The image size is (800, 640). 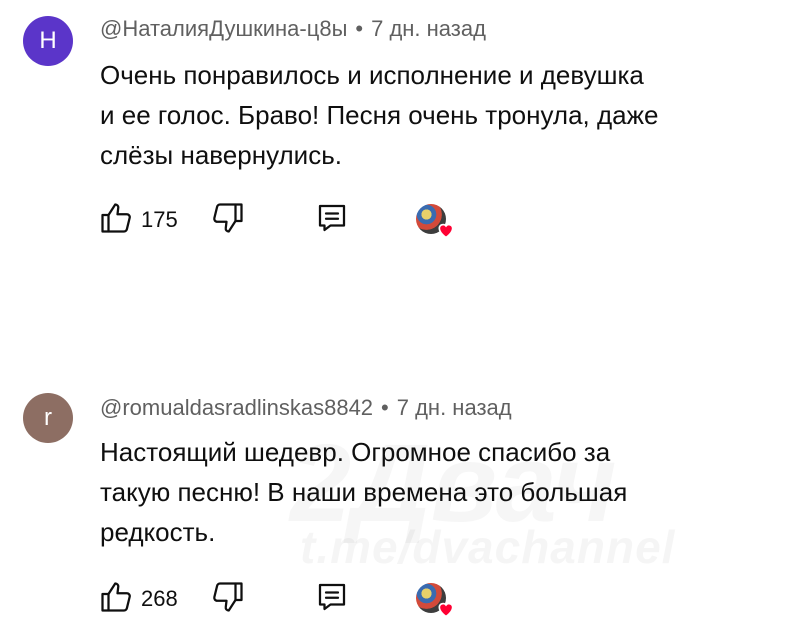 What do you see at coordinates (158, 532) in the screenshot?
I see `comment-line: редкость.` at bounding box center [158, 532].